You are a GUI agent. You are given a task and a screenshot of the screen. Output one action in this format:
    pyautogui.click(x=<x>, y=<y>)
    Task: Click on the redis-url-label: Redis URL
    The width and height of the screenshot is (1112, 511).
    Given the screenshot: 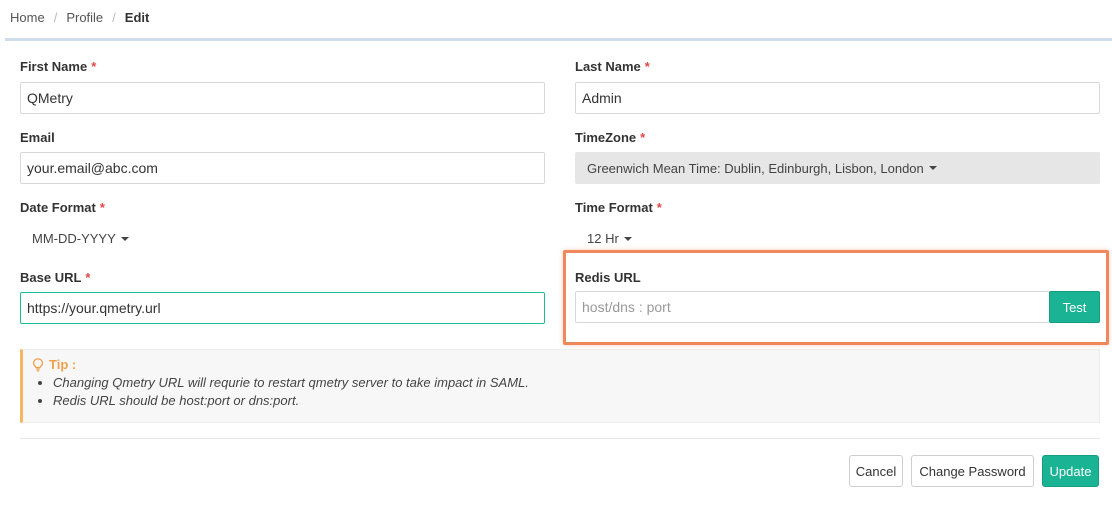 What is the action you would take?
    pyautogui.click(x=608, y=277)
    